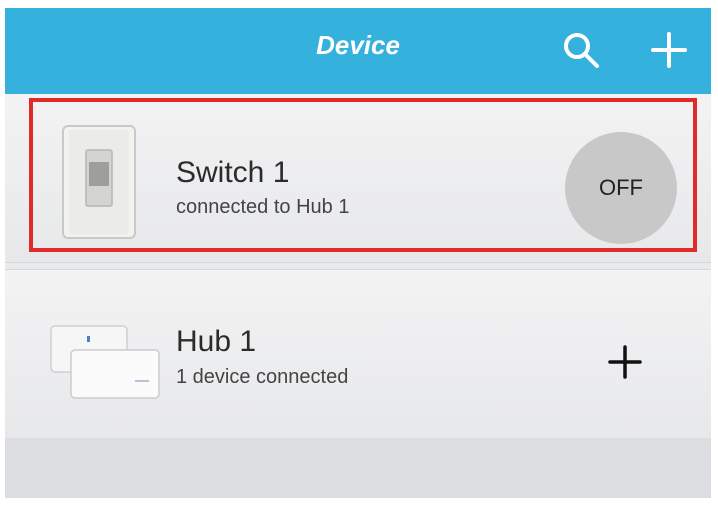 This screenshot has height=505, width=718. What do you see at coordinates (216, 341) in the screenshot?
I see `device-name: Hub 1` at bounding box center [216, 341].